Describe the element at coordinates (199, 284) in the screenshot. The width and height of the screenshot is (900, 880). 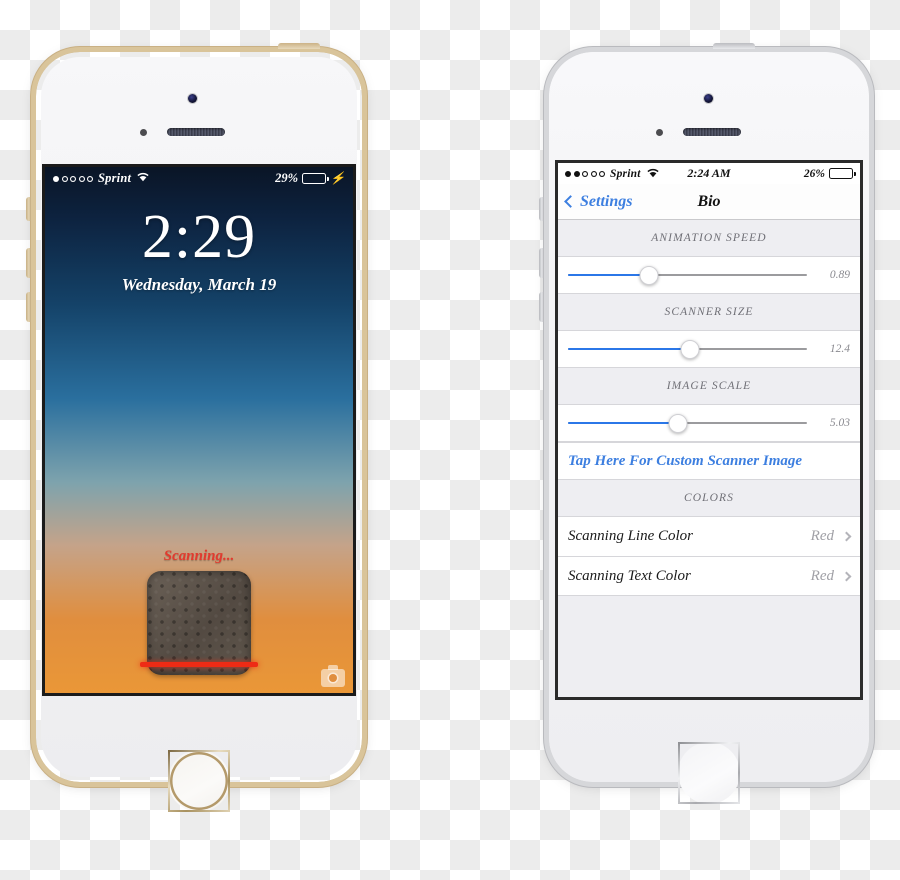
I see `clock-date: Wednesday, March 19` at that location.